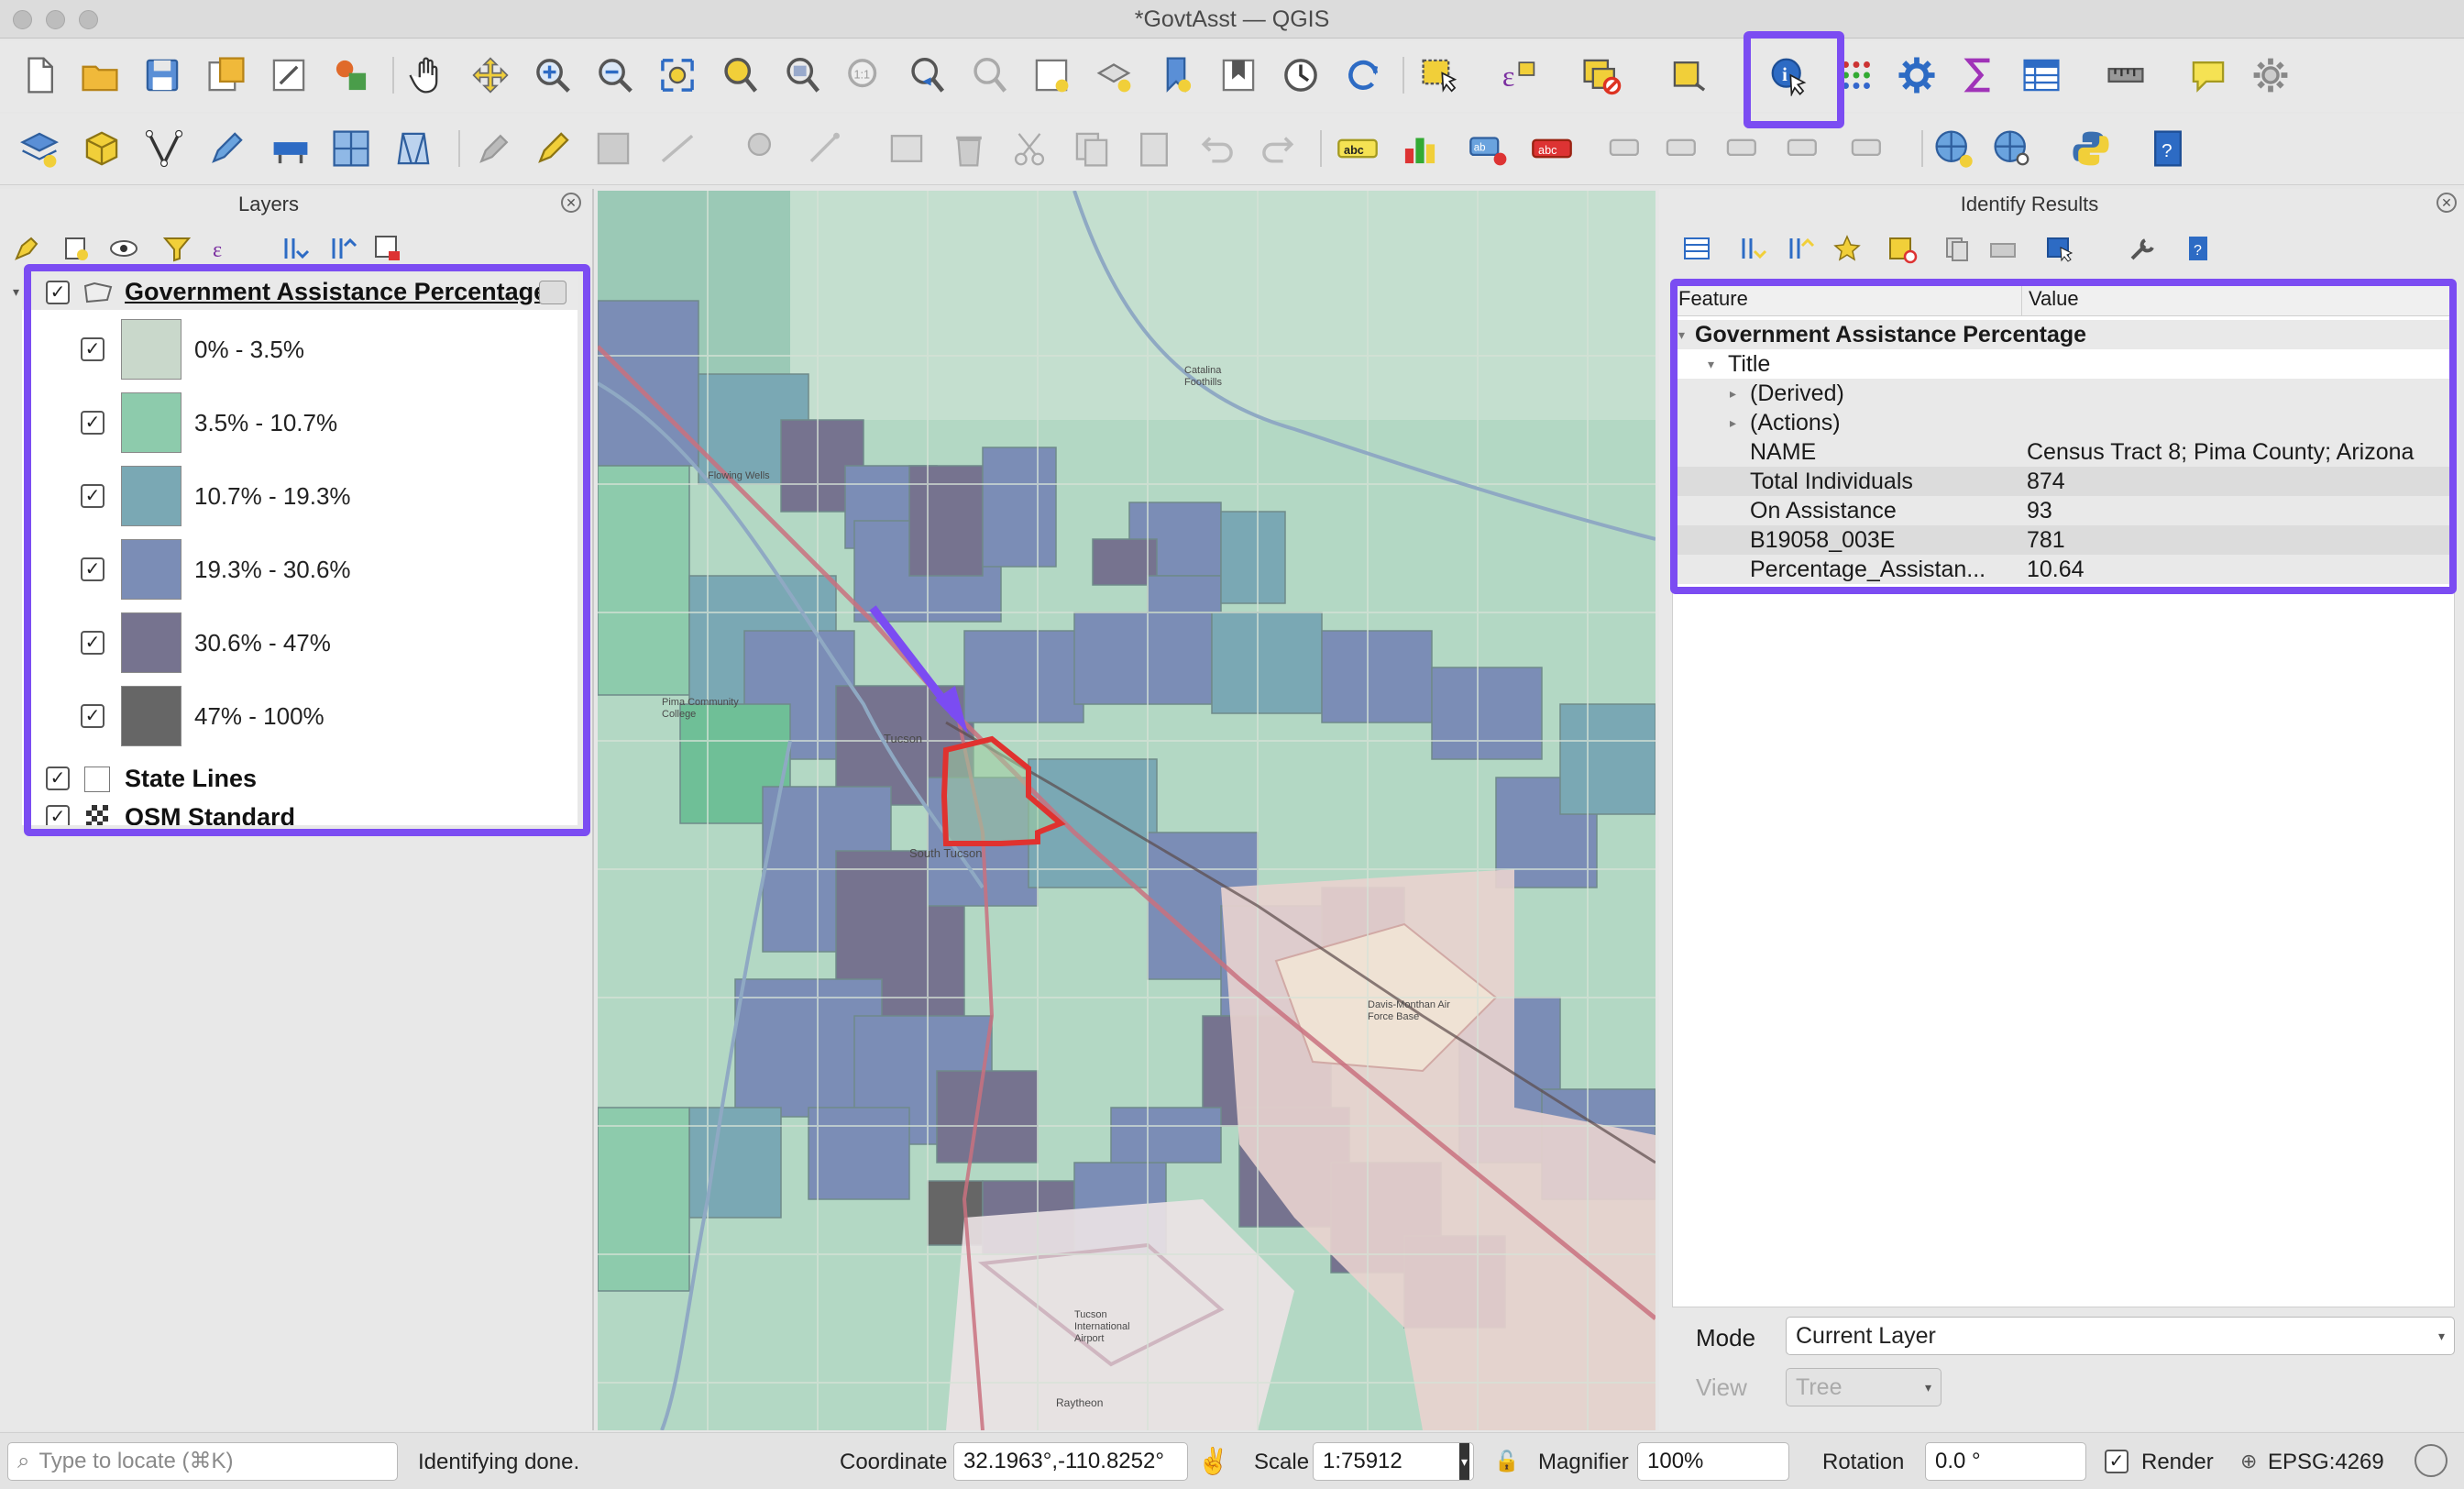 Image resolution: width=2464 pixels, height=1489 pixels. What do you see at coordinates (1489, 148) in the screenshot?
I see `pin-labels-icon: ab` at bounding box center [1489, 148].